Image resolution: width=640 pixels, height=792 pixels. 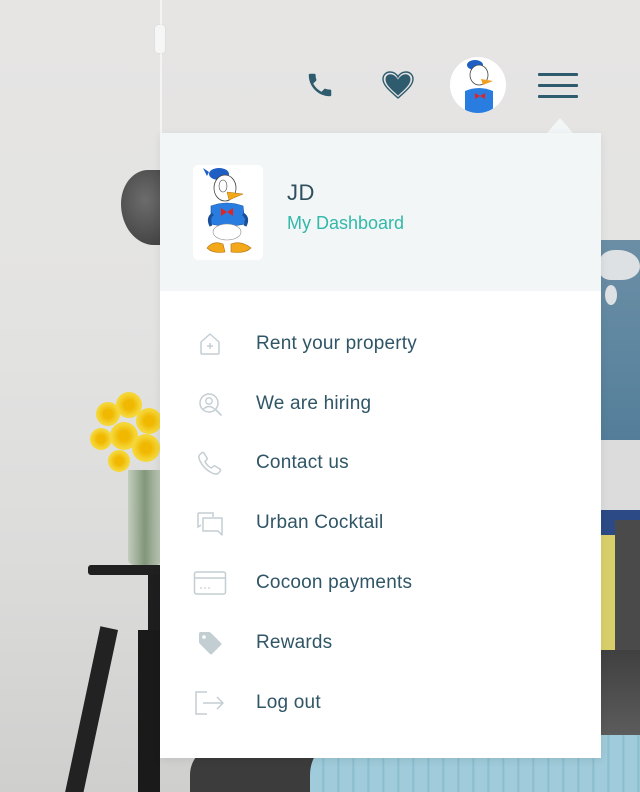 What do you see at coordinates (302, 463) in the screenshot?
I see `menu-item-label: Contact us` at bounding box center [302, 463].